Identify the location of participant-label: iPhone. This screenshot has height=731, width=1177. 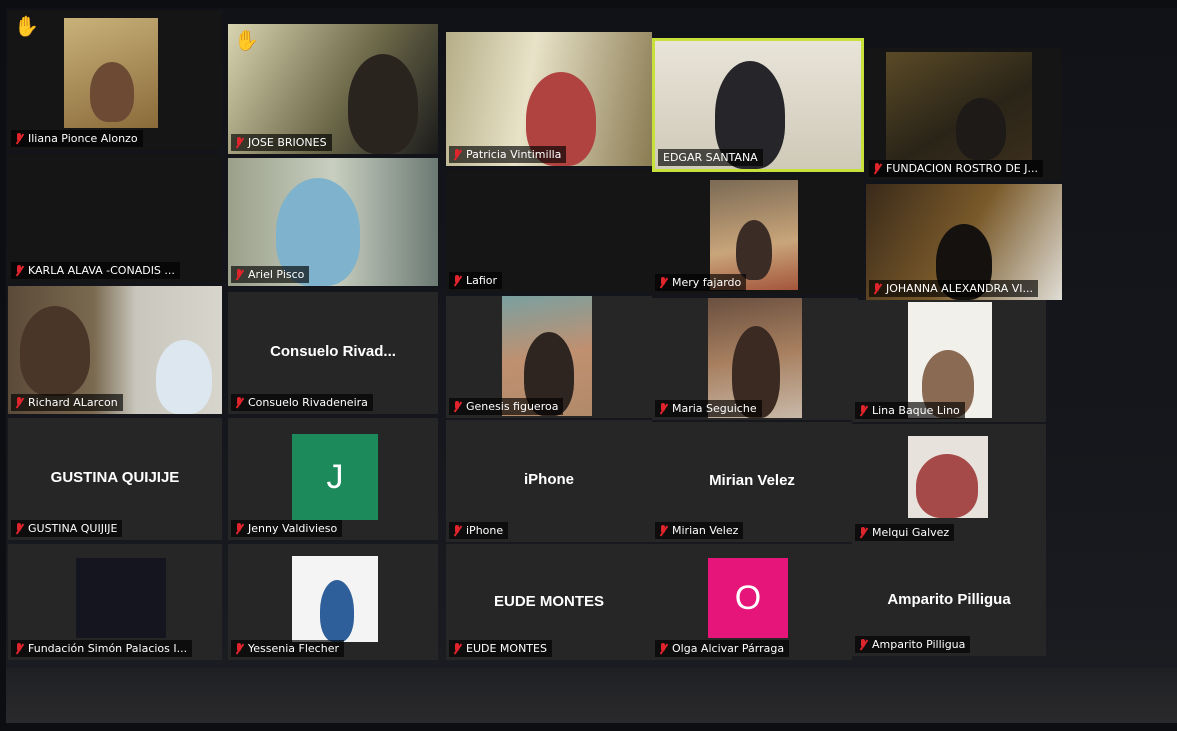
(479, 530).